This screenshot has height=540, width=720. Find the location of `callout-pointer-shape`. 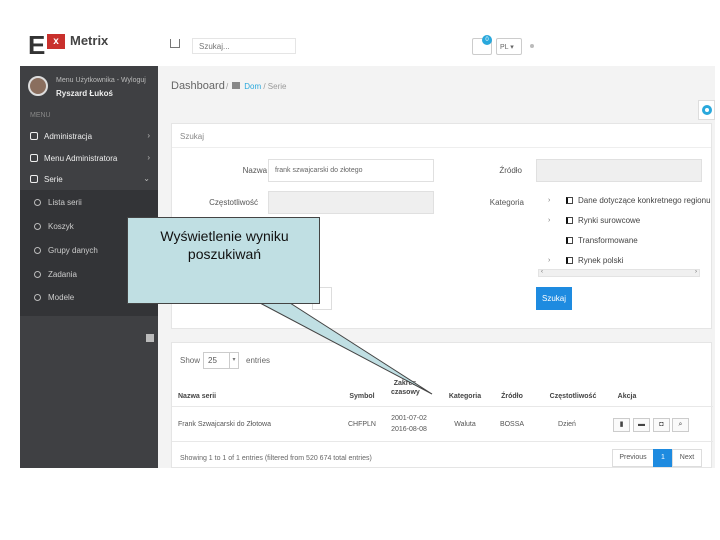

callout-pointer-shape is located at coordinates (346, 348).